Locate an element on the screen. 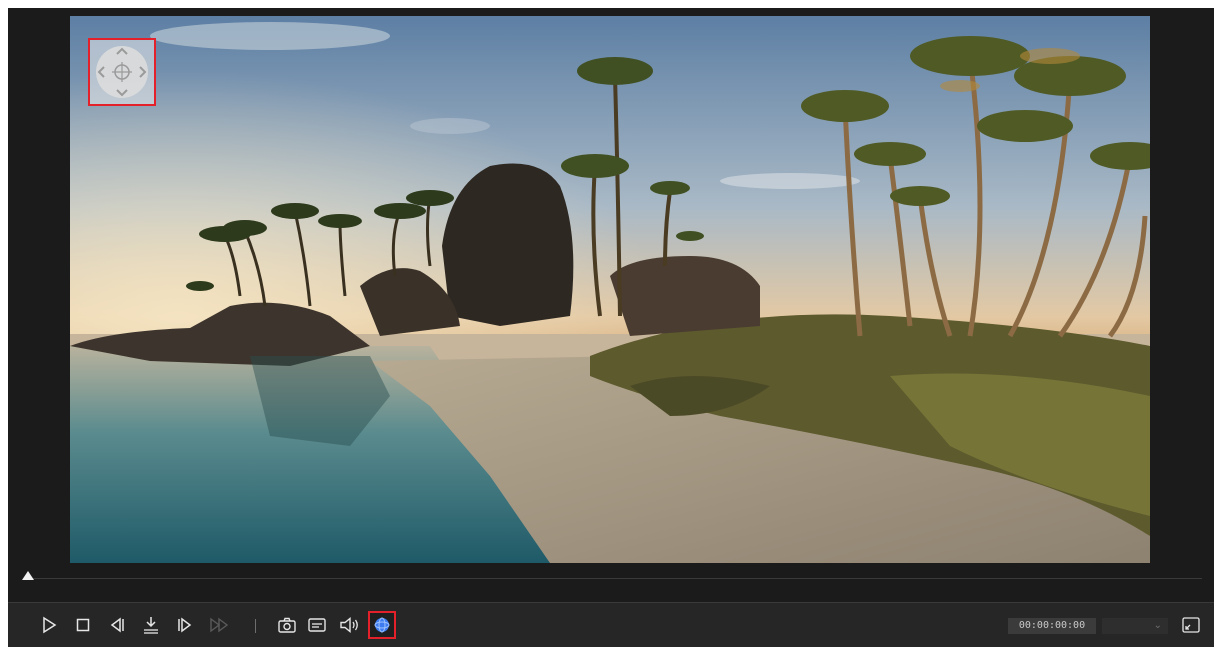  fast-forward-button is located at coordinates (219, 625).